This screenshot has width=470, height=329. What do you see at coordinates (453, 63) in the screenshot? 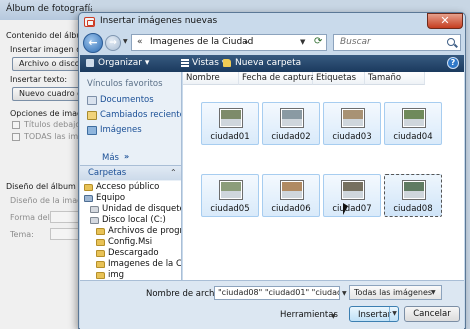
I see `help-icon: ?` at bounding box center [453, 63].